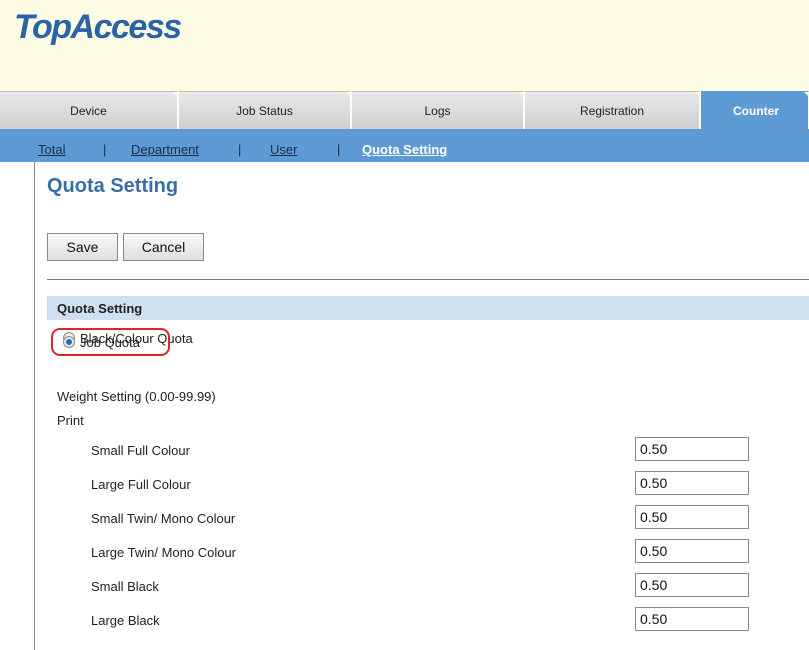  I want to click on setting-label: Large Full Colour, so click(141, 484).